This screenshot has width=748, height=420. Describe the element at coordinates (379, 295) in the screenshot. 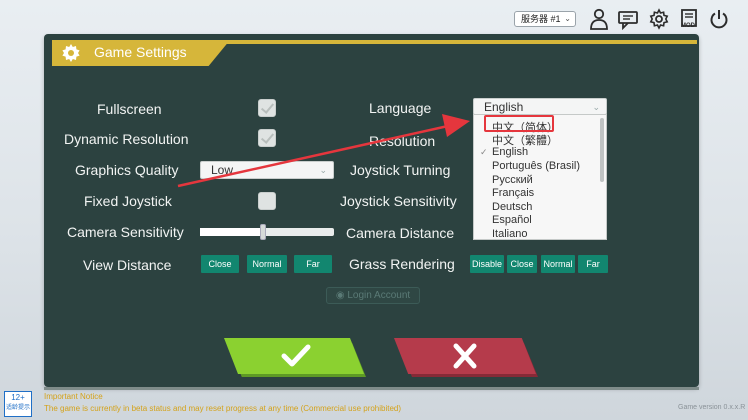

I see `login-account-label: Login Account` at that location.